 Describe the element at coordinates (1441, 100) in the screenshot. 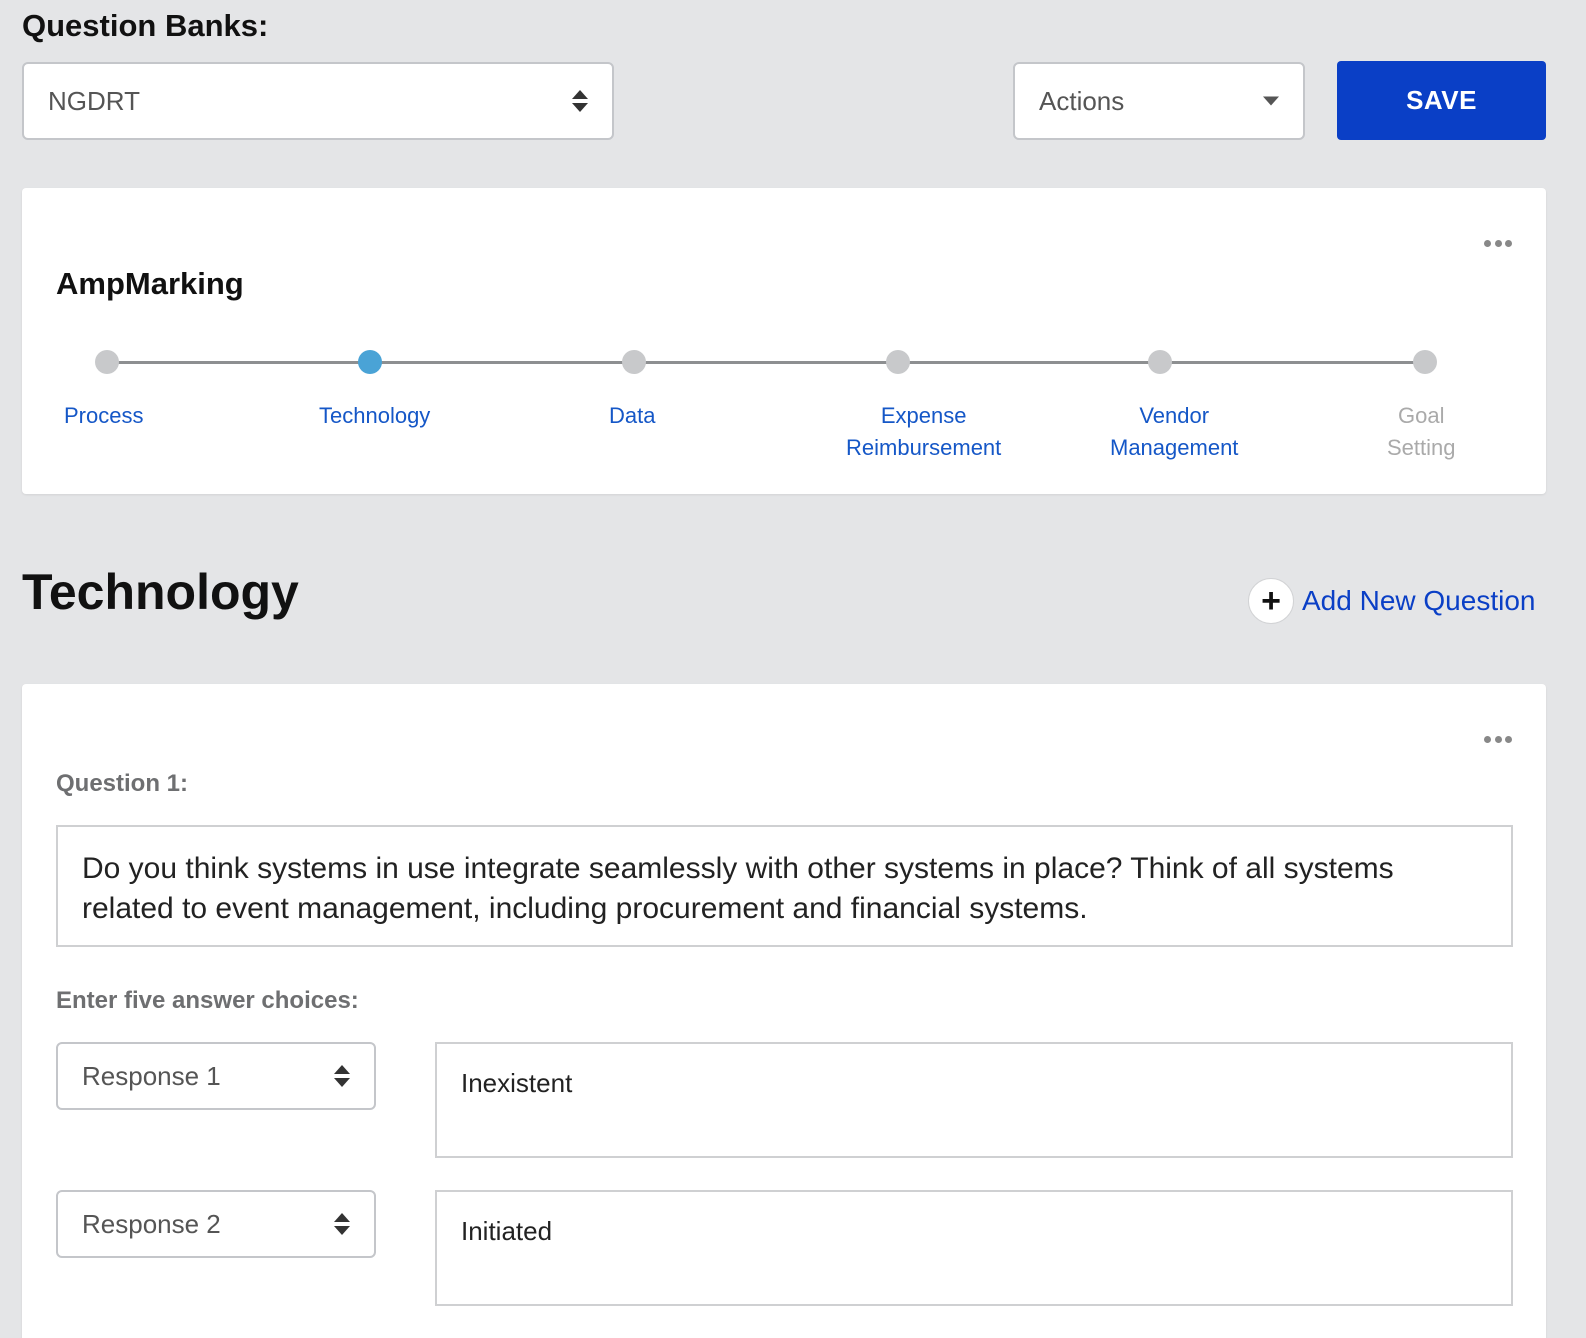

I see `save-button: SAVE` at that location.